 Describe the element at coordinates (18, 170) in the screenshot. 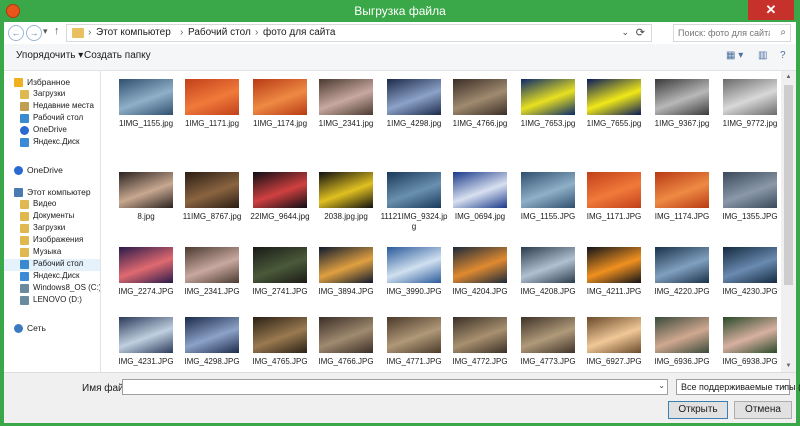

I see `onedrive-icon` at that location.